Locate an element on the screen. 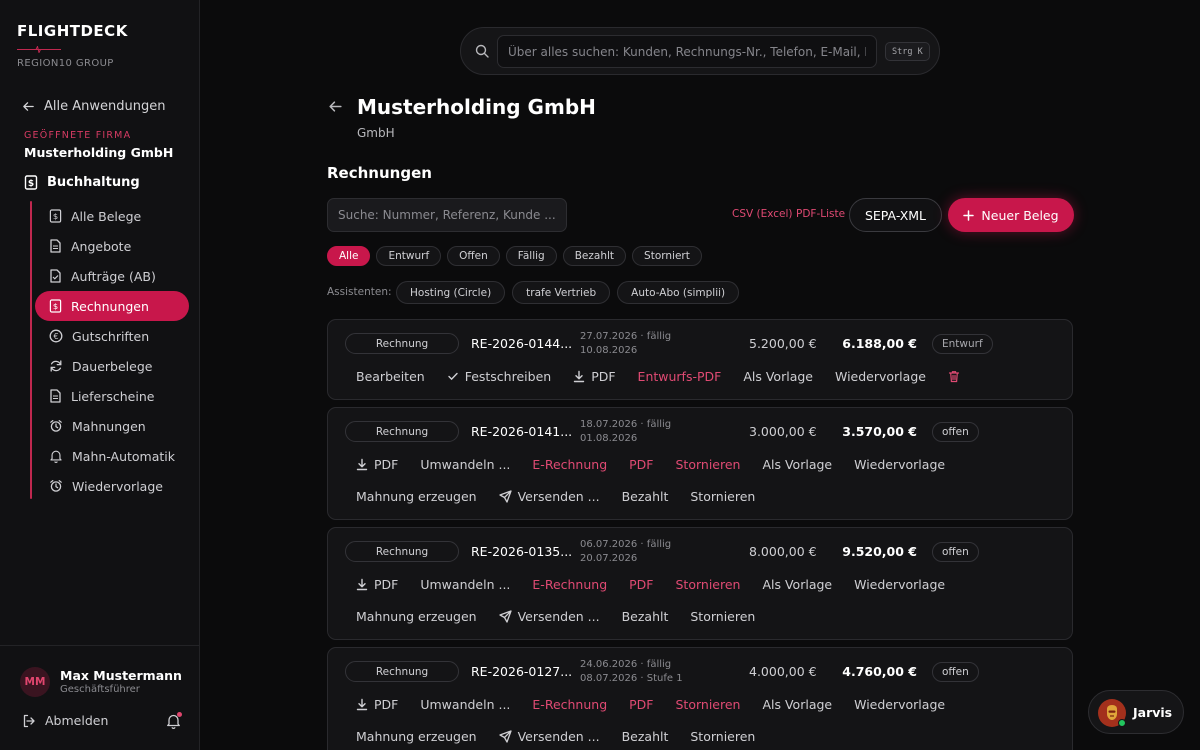  assistant-chip: Hosting (Circle) is located at coordinates (451, 292).